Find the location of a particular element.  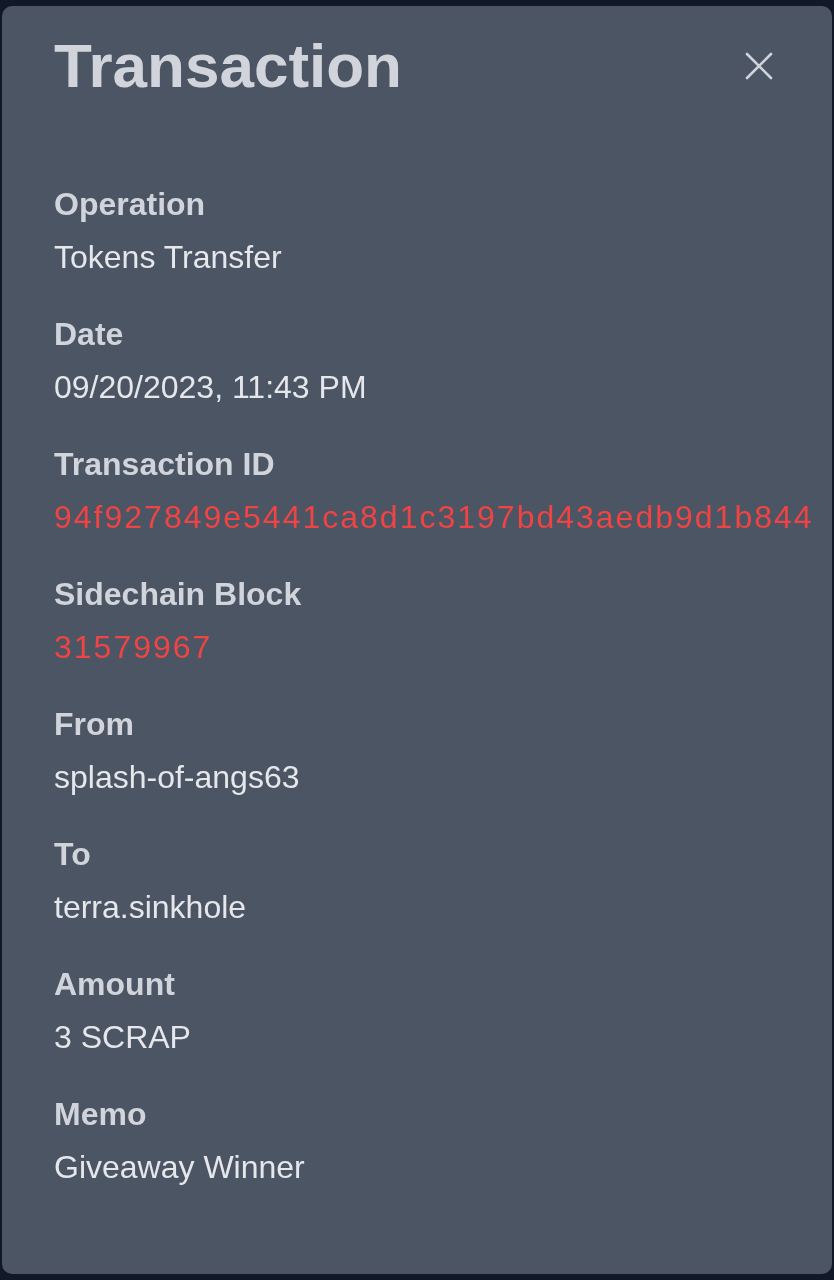

field-label: Transaction ID is located at coordinates (164, 464).